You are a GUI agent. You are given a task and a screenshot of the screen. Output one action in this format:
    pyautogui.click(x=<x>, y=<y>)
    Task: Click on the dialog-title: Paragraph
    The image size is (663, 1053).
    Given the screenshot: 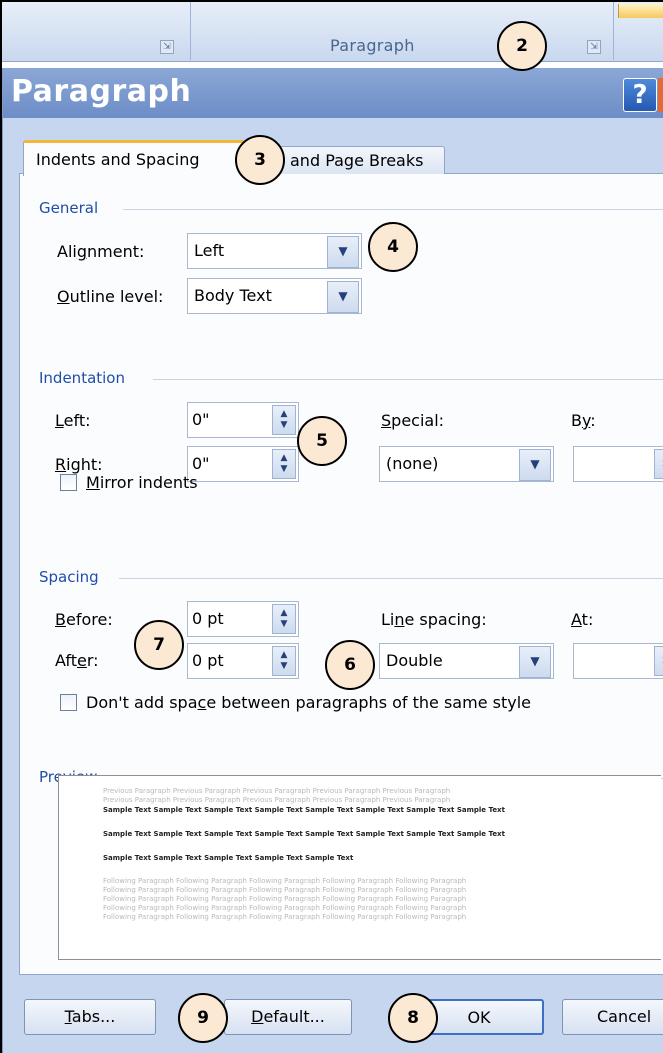 What is the action you would take?
    pyautogui.click(x=101, y=91)
    